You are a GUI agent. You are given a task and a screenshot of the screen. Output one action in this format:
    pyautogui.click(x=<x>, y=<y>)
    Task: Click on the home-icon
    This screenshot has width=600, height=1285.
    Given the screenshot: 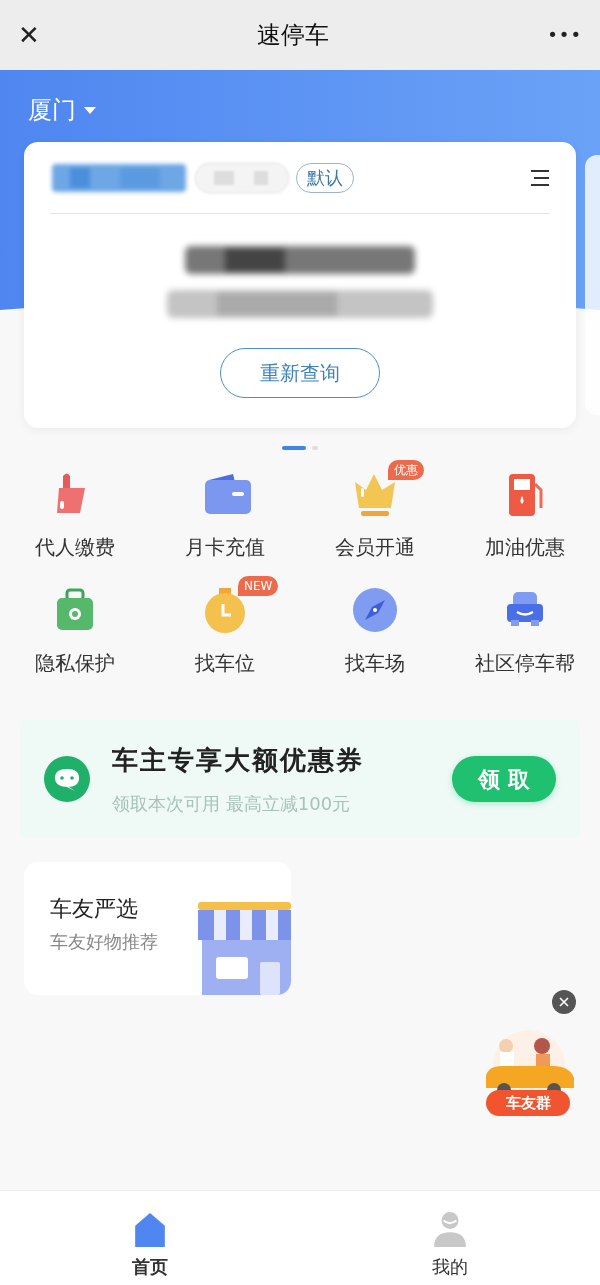 What is the action you would take?
    pyautogui.click(x=150, y=1229)
    